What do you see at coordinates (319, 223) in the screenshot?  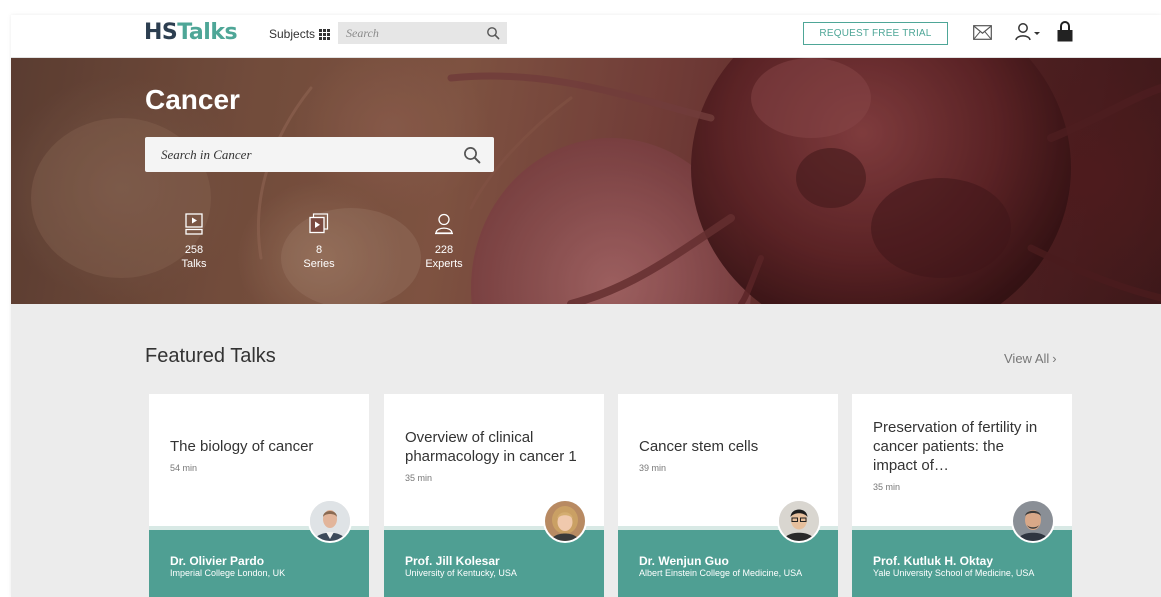 I see `series-icon` at bounding box center [319, 223].